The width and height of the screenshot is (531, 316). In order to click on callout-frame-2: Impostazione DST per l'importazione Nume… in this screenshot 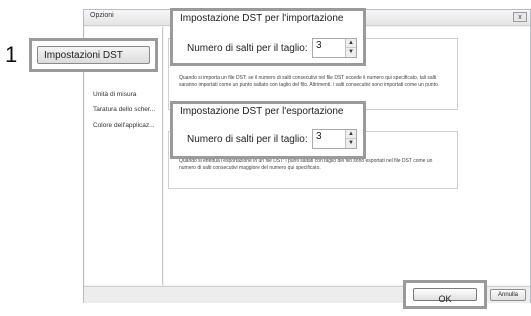, I will do `click(268, 37)`.